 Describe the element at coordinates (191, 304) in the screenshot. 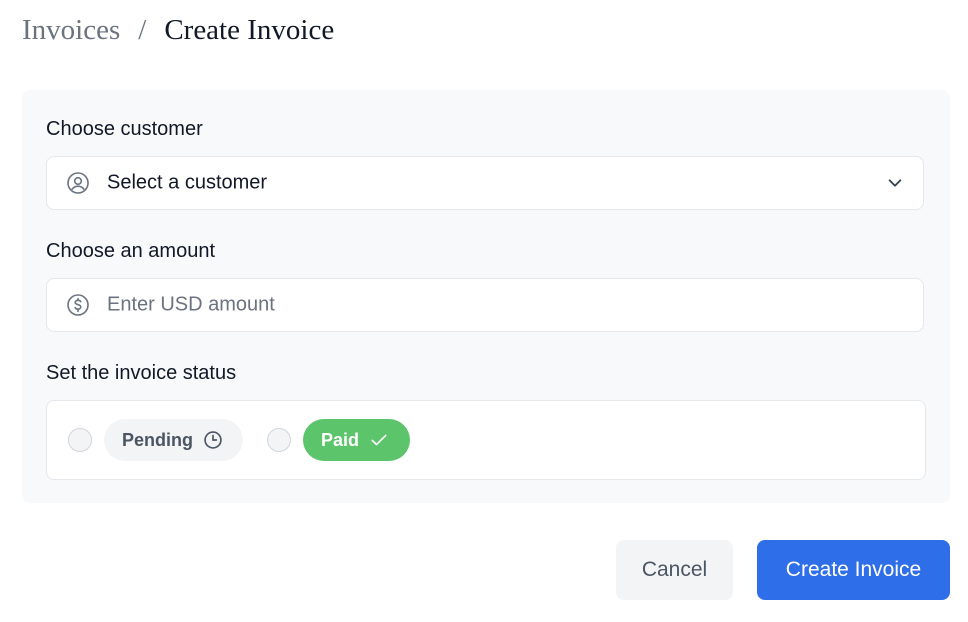

I see `amount-input-placeholder: Enter USD amount` at that location.